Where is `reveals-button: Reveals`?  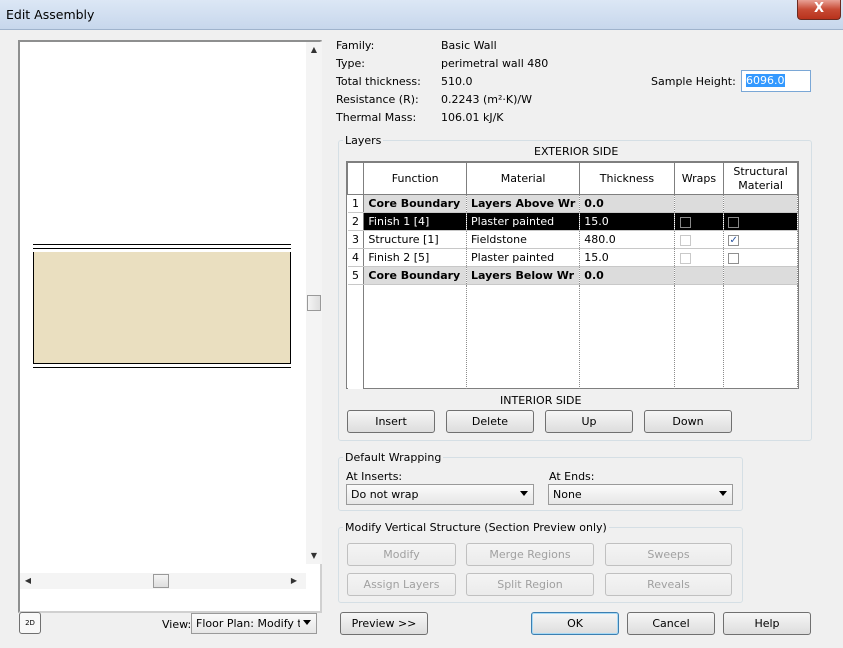
reveals-button: Reveals is located at coordinates (668, 584).